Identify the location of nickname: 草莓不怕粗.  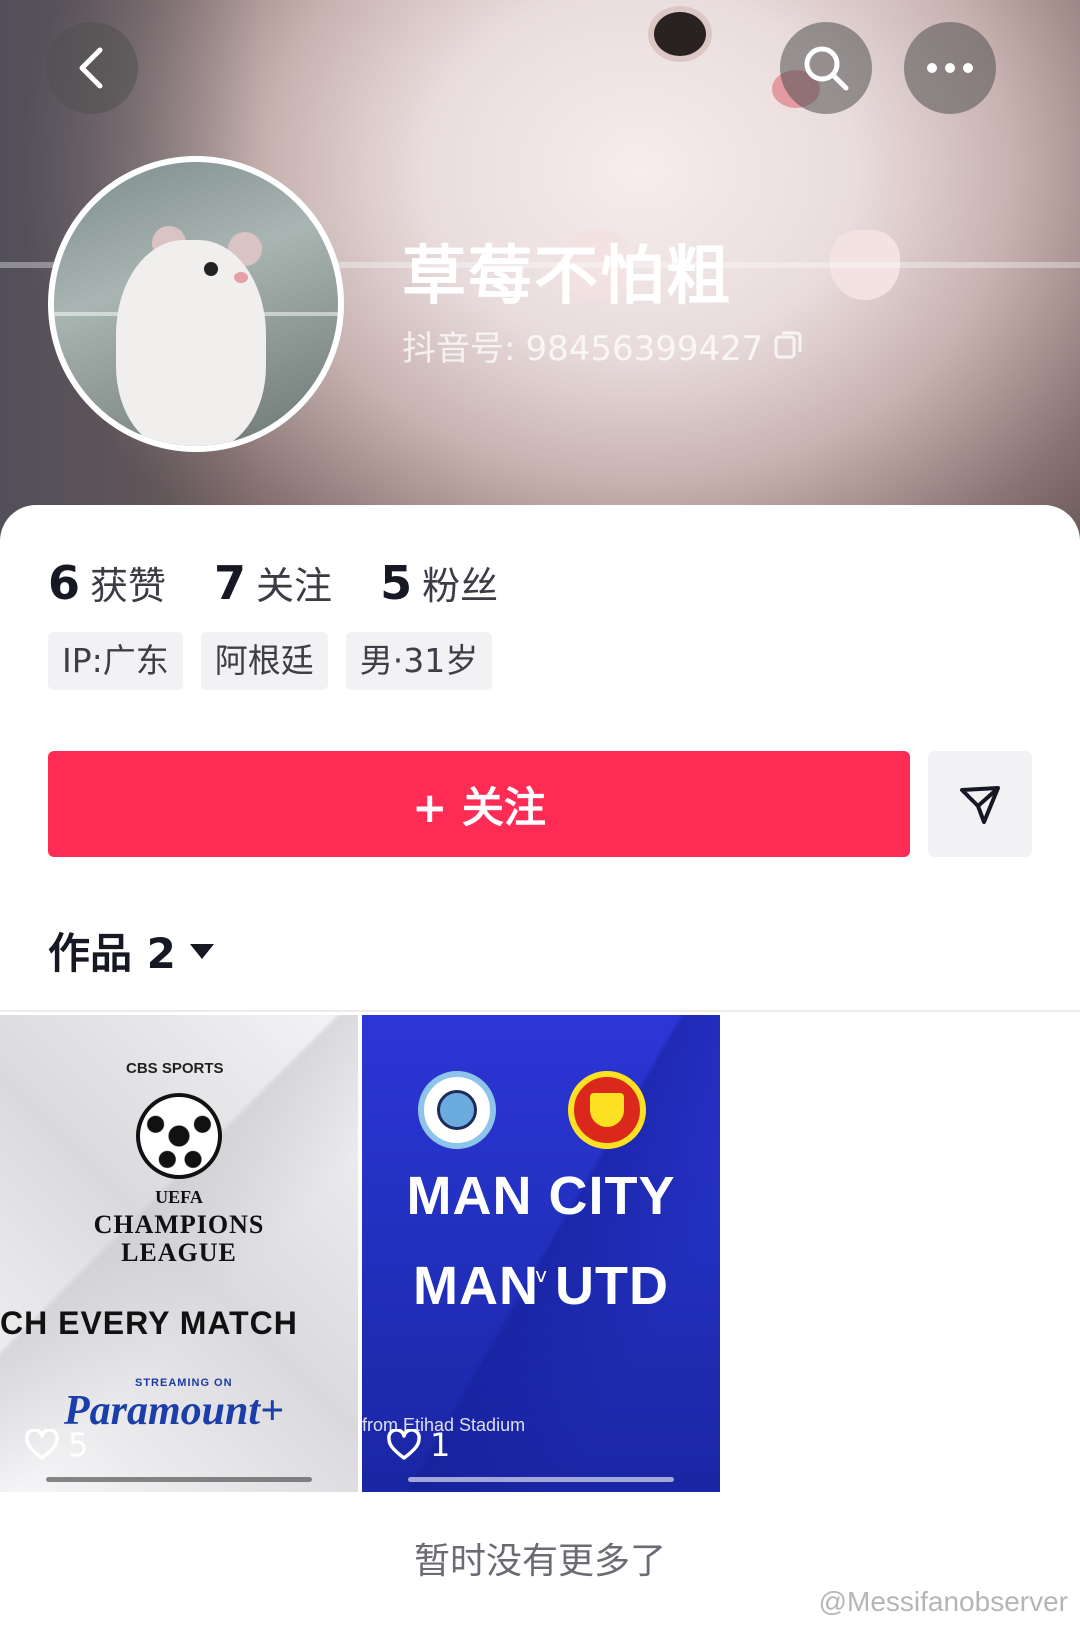
(567, 277).